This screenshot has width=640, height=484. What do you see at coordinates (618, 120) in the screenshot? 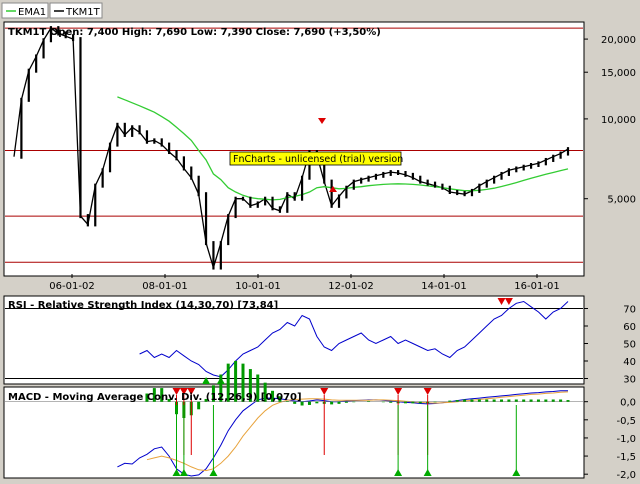
I see `y-tick-label: 10,000` at bounding box center [618, 120].